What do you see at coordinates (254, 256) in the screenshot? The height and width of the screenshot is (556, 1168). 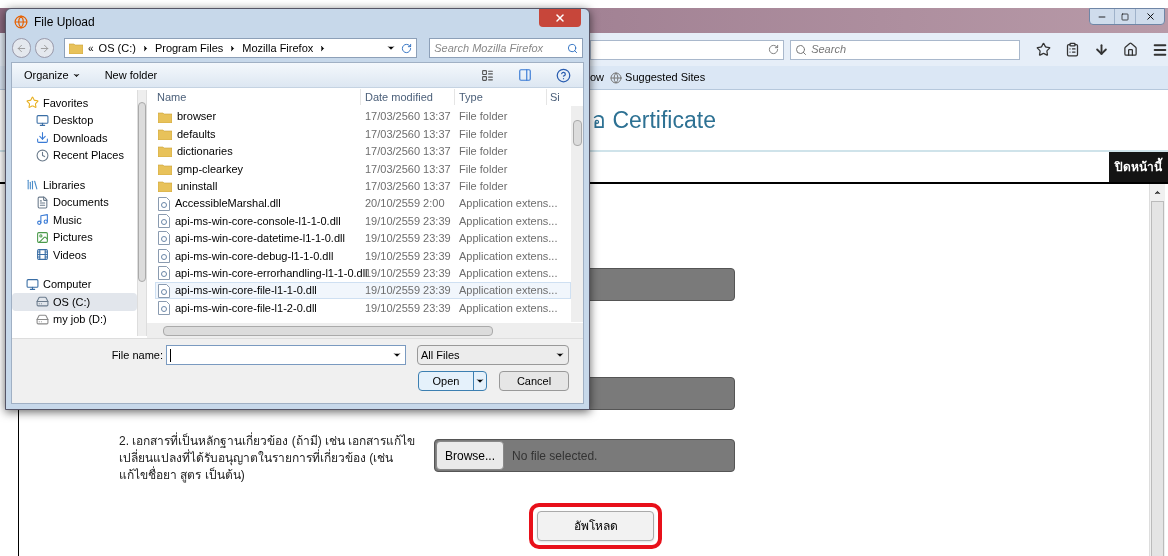 I see `file-name: api-ms-win-core-debug-l1-1-0.dll` at bounding box center [254, 256].